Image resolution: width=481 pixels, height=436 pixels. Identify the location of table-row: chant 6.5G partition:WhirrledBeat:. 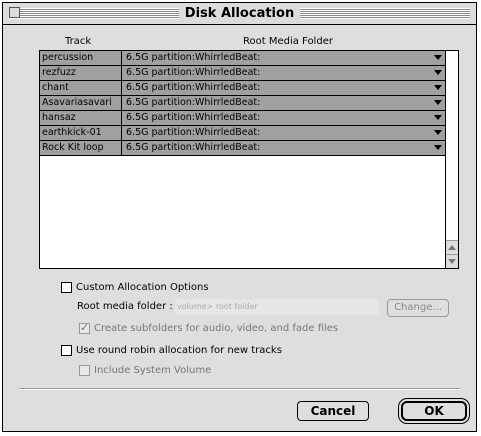
(243, 88).